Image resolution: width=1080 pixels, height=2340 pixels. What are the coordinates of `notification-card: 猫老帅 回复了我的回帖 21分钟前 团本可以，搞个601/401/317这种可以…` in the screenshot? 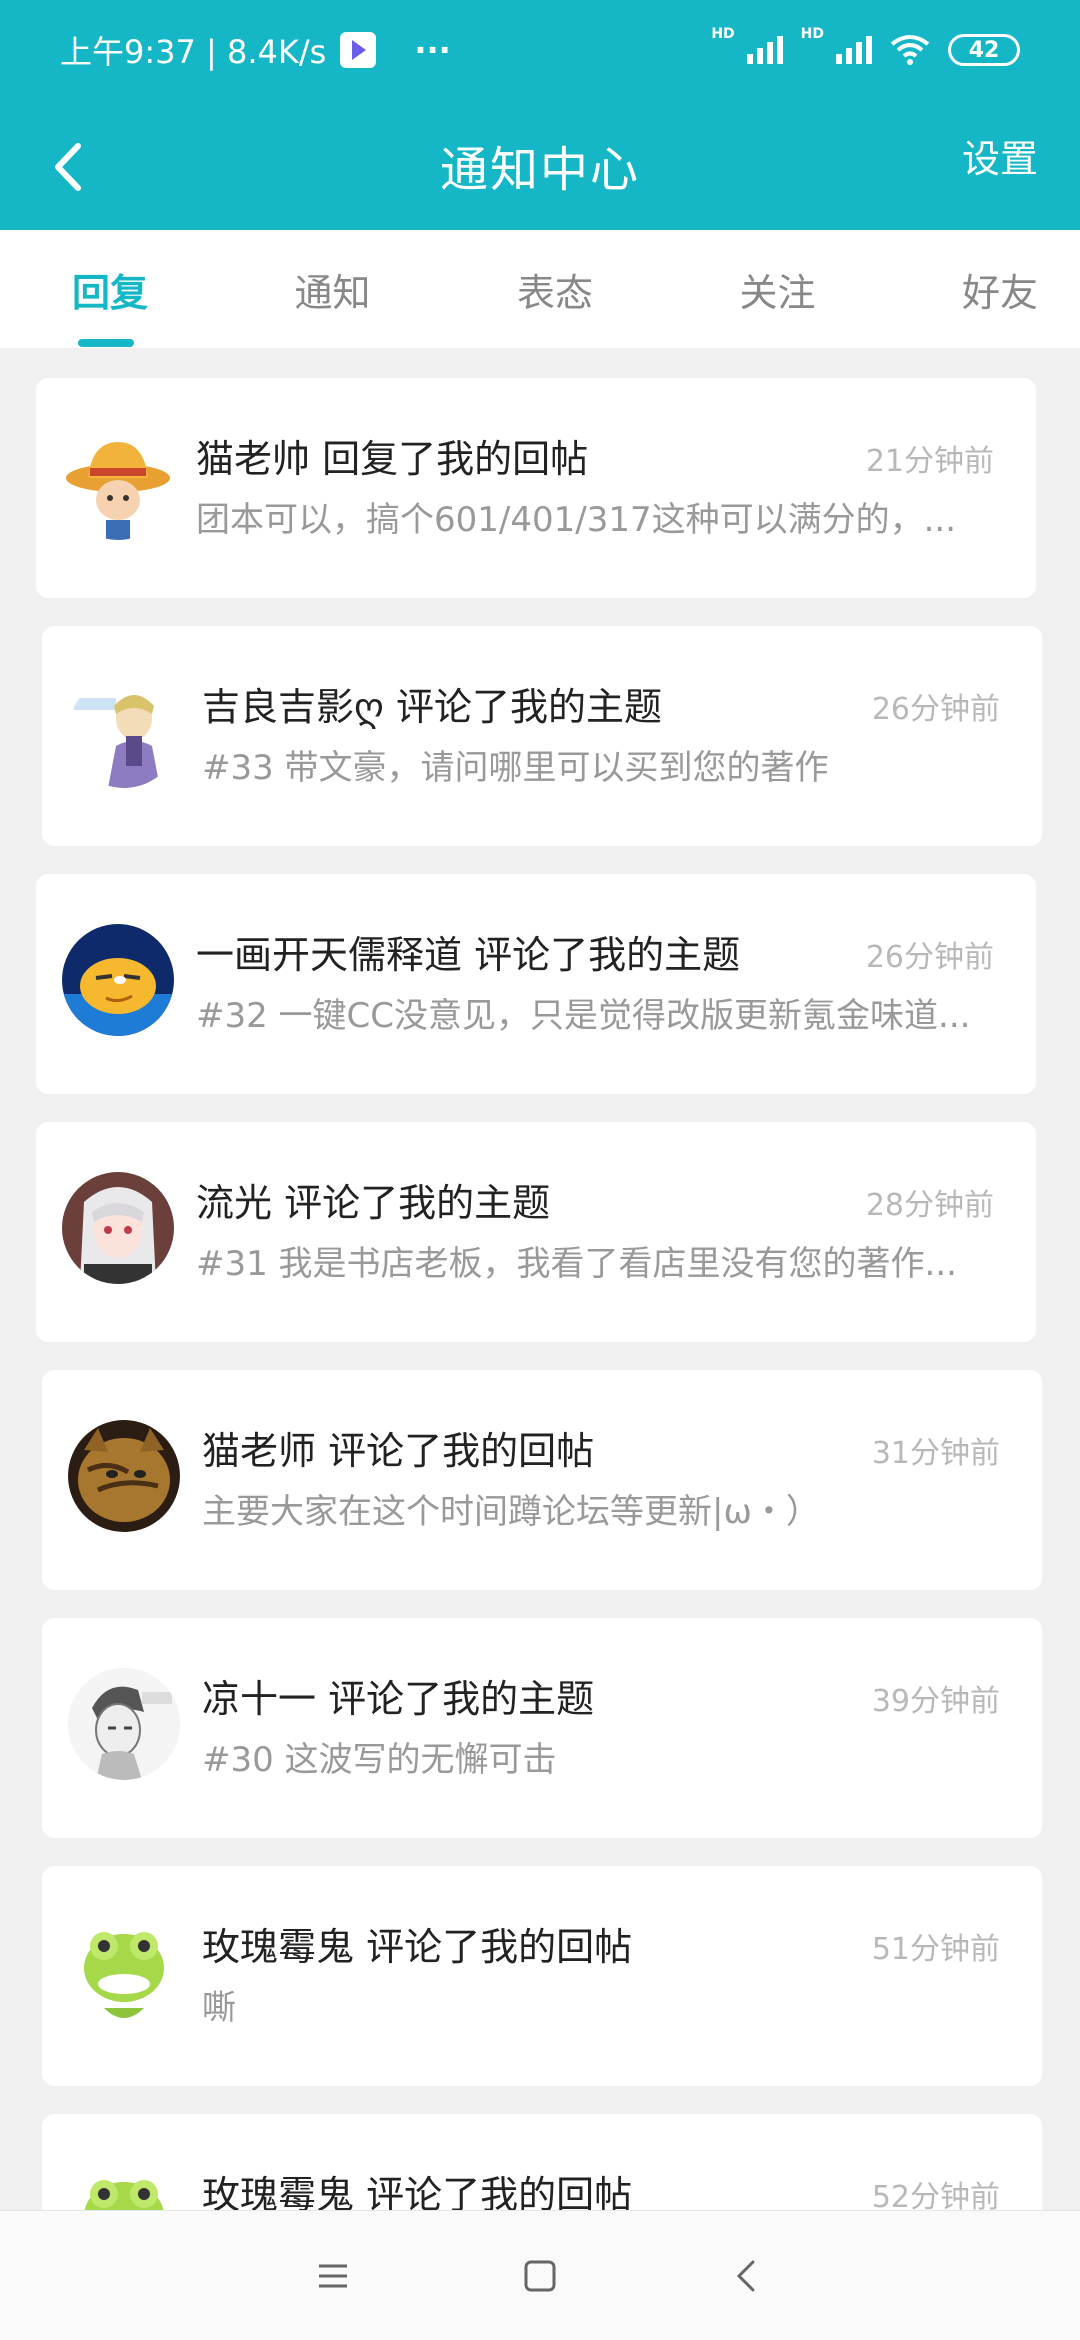 It's located at (536, 488).